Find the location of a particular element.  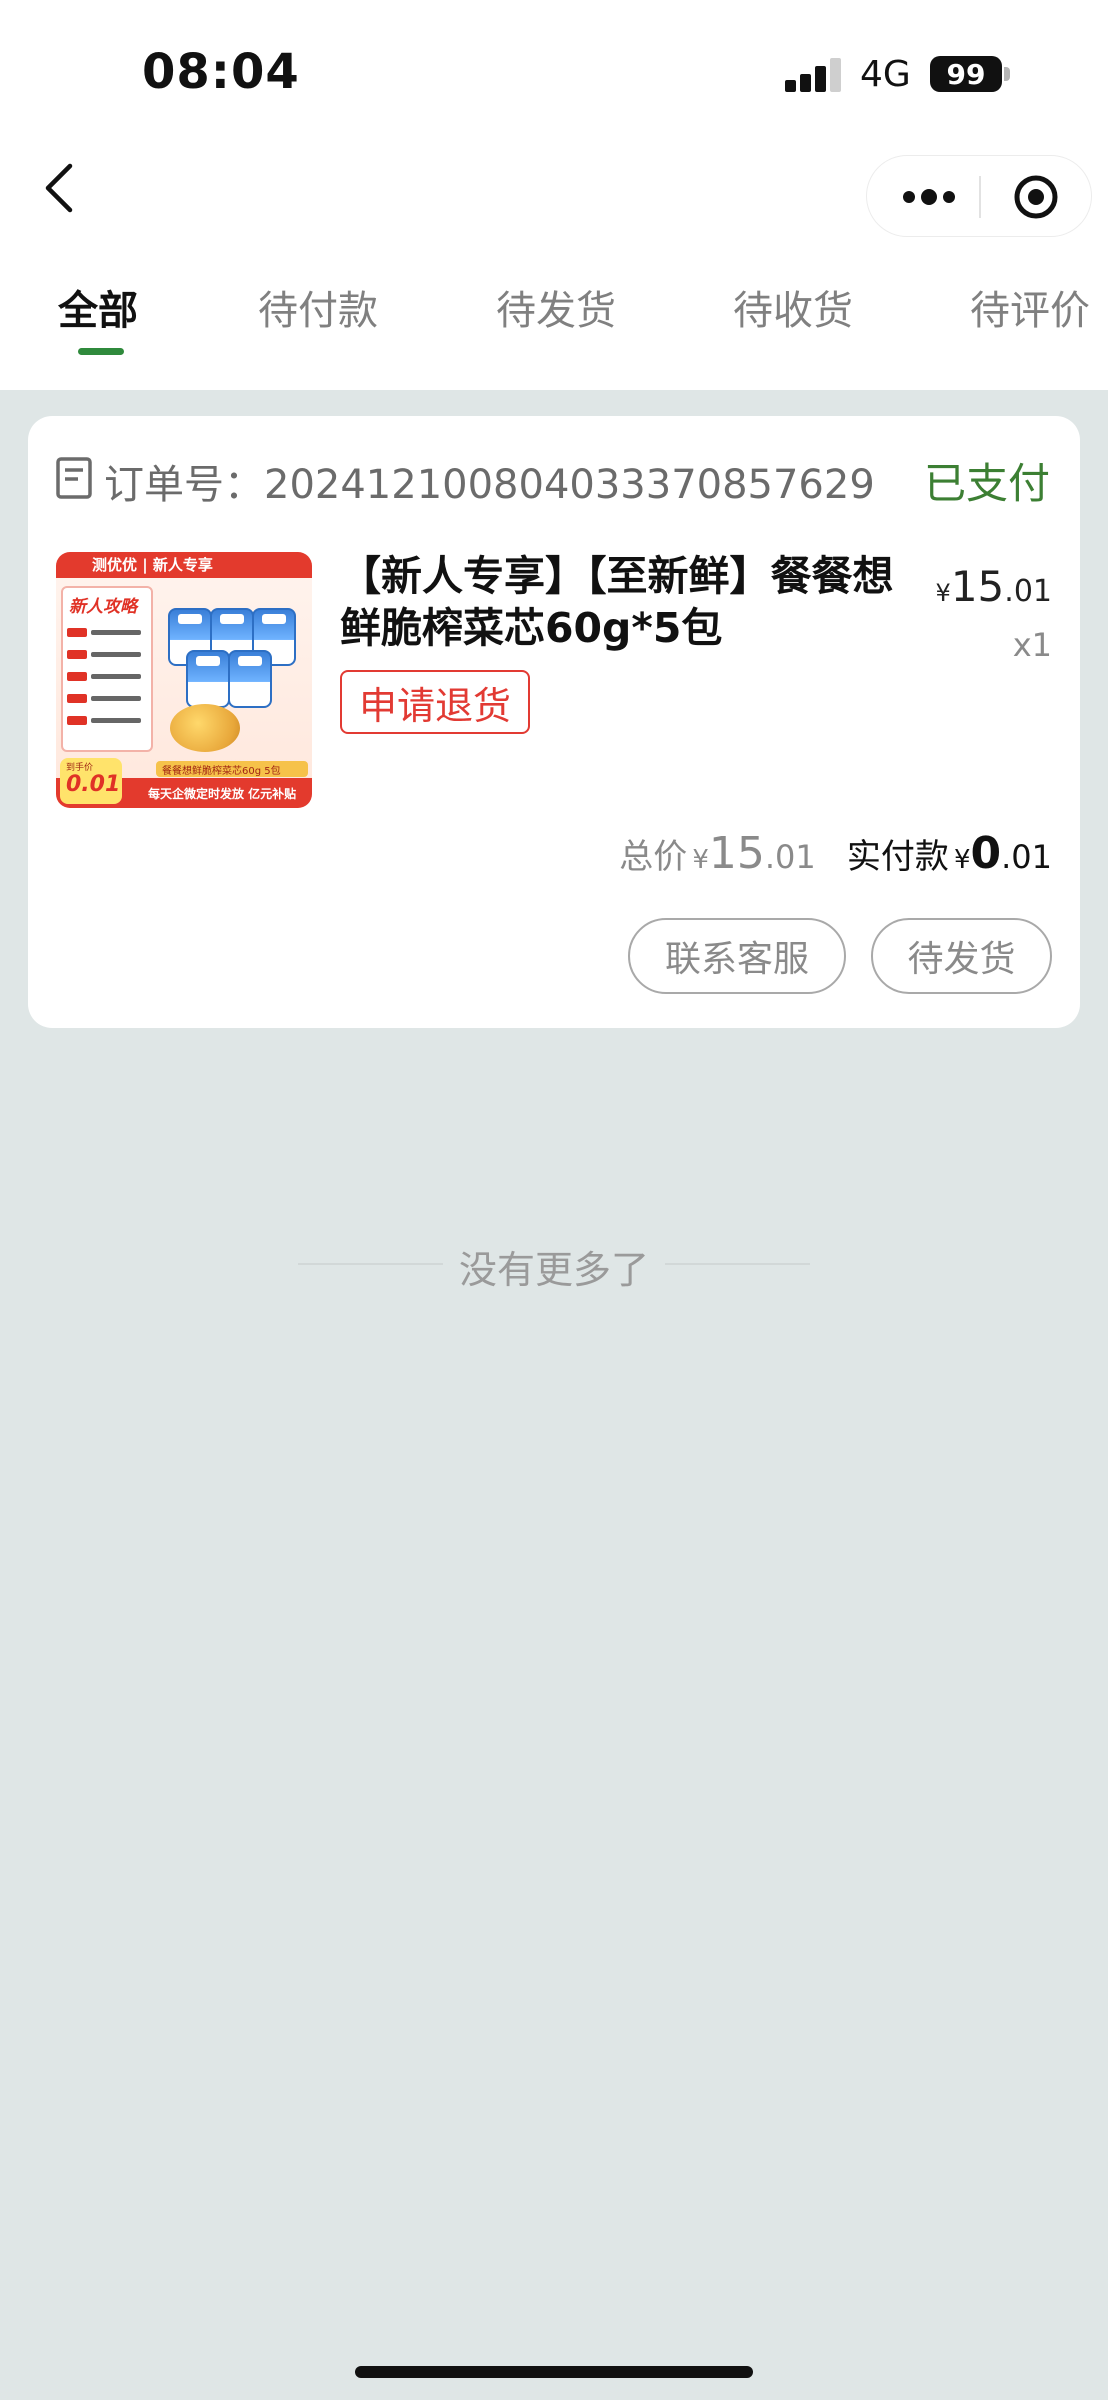

pending-shipment-button: 待发货 is located at coordinates (961, 956).